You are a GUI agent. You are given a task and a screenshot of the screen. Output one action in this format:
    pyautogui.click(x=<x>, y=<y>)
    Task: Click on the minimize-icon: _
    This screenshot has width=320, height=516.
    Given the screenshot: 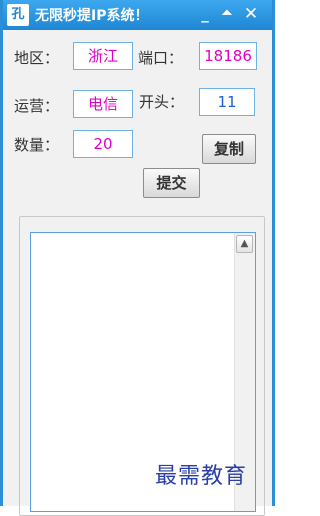 What is the action you would take?
    pyautogui.click(x=205, y=14)
    